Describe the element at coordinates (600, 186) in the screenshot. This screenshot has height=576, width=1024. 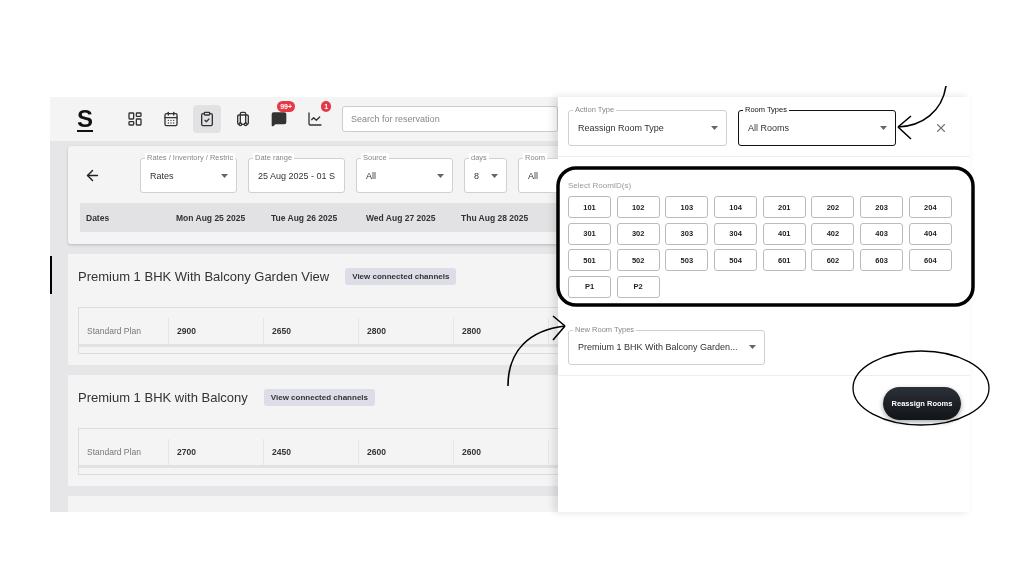
I see `section-label: Select RoomID(s)` at that location.